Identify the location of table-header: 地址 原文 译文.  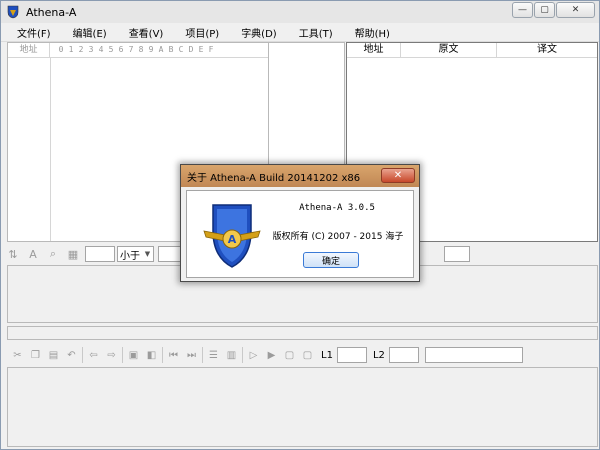
(472, 50).